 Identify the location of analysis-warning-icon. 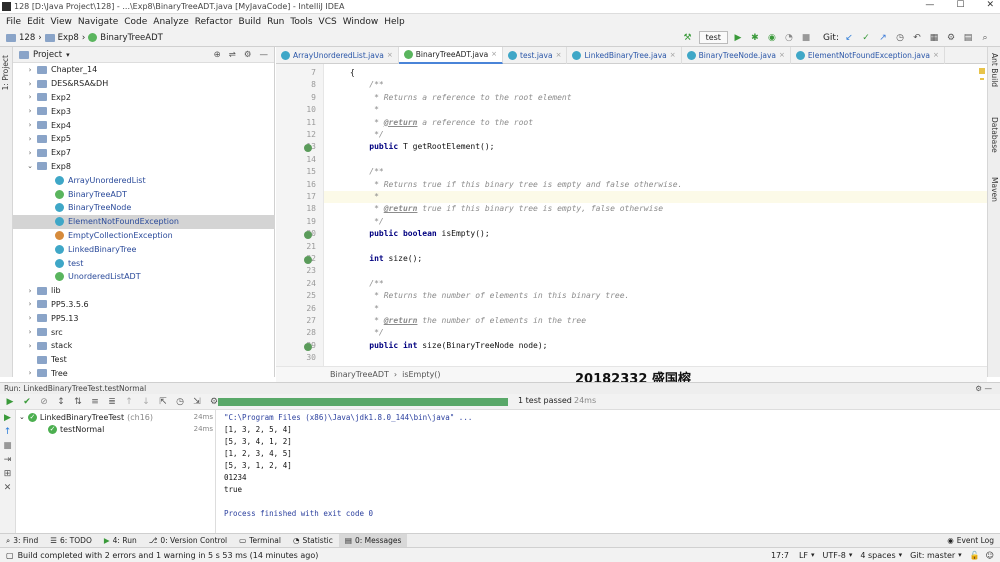
(982, 71).